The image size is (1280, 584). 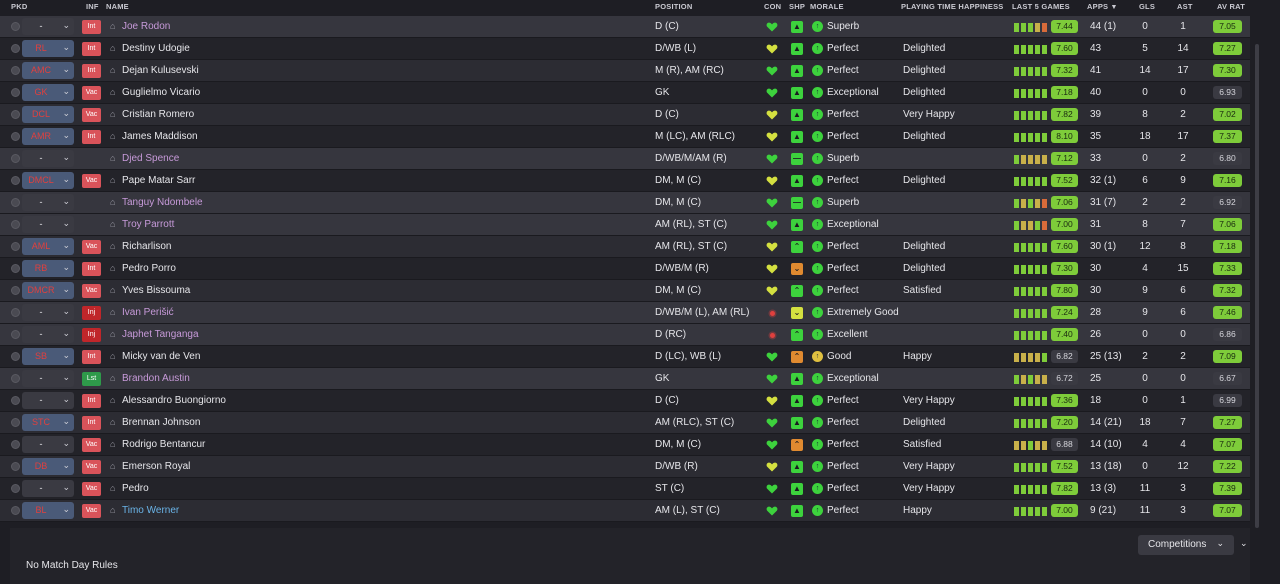 I want to click on player-name: Pedro, so click(x=135, y=488).